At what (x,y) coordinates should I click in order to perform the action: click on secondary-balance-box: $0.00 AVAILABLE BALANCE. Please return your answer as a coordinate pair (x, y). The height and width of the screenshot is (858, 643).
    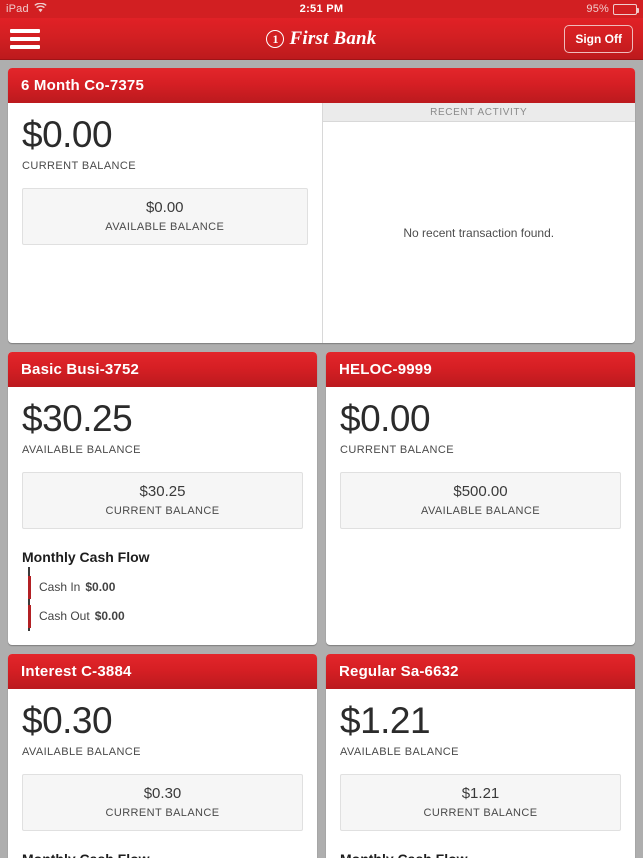
    Looking at the image, I should click on (165, 216).